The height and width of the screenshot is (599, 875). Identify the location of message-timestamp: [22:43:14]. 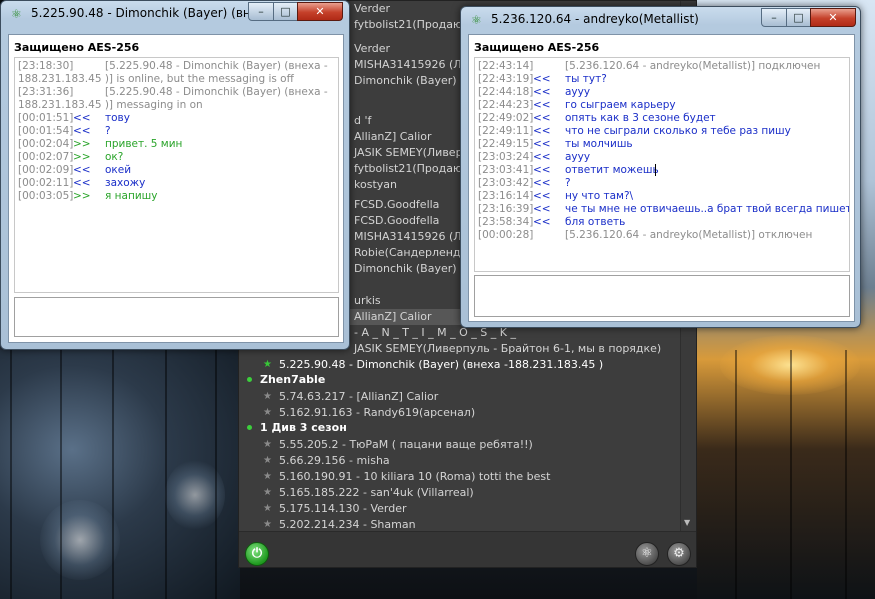
(506, 66).